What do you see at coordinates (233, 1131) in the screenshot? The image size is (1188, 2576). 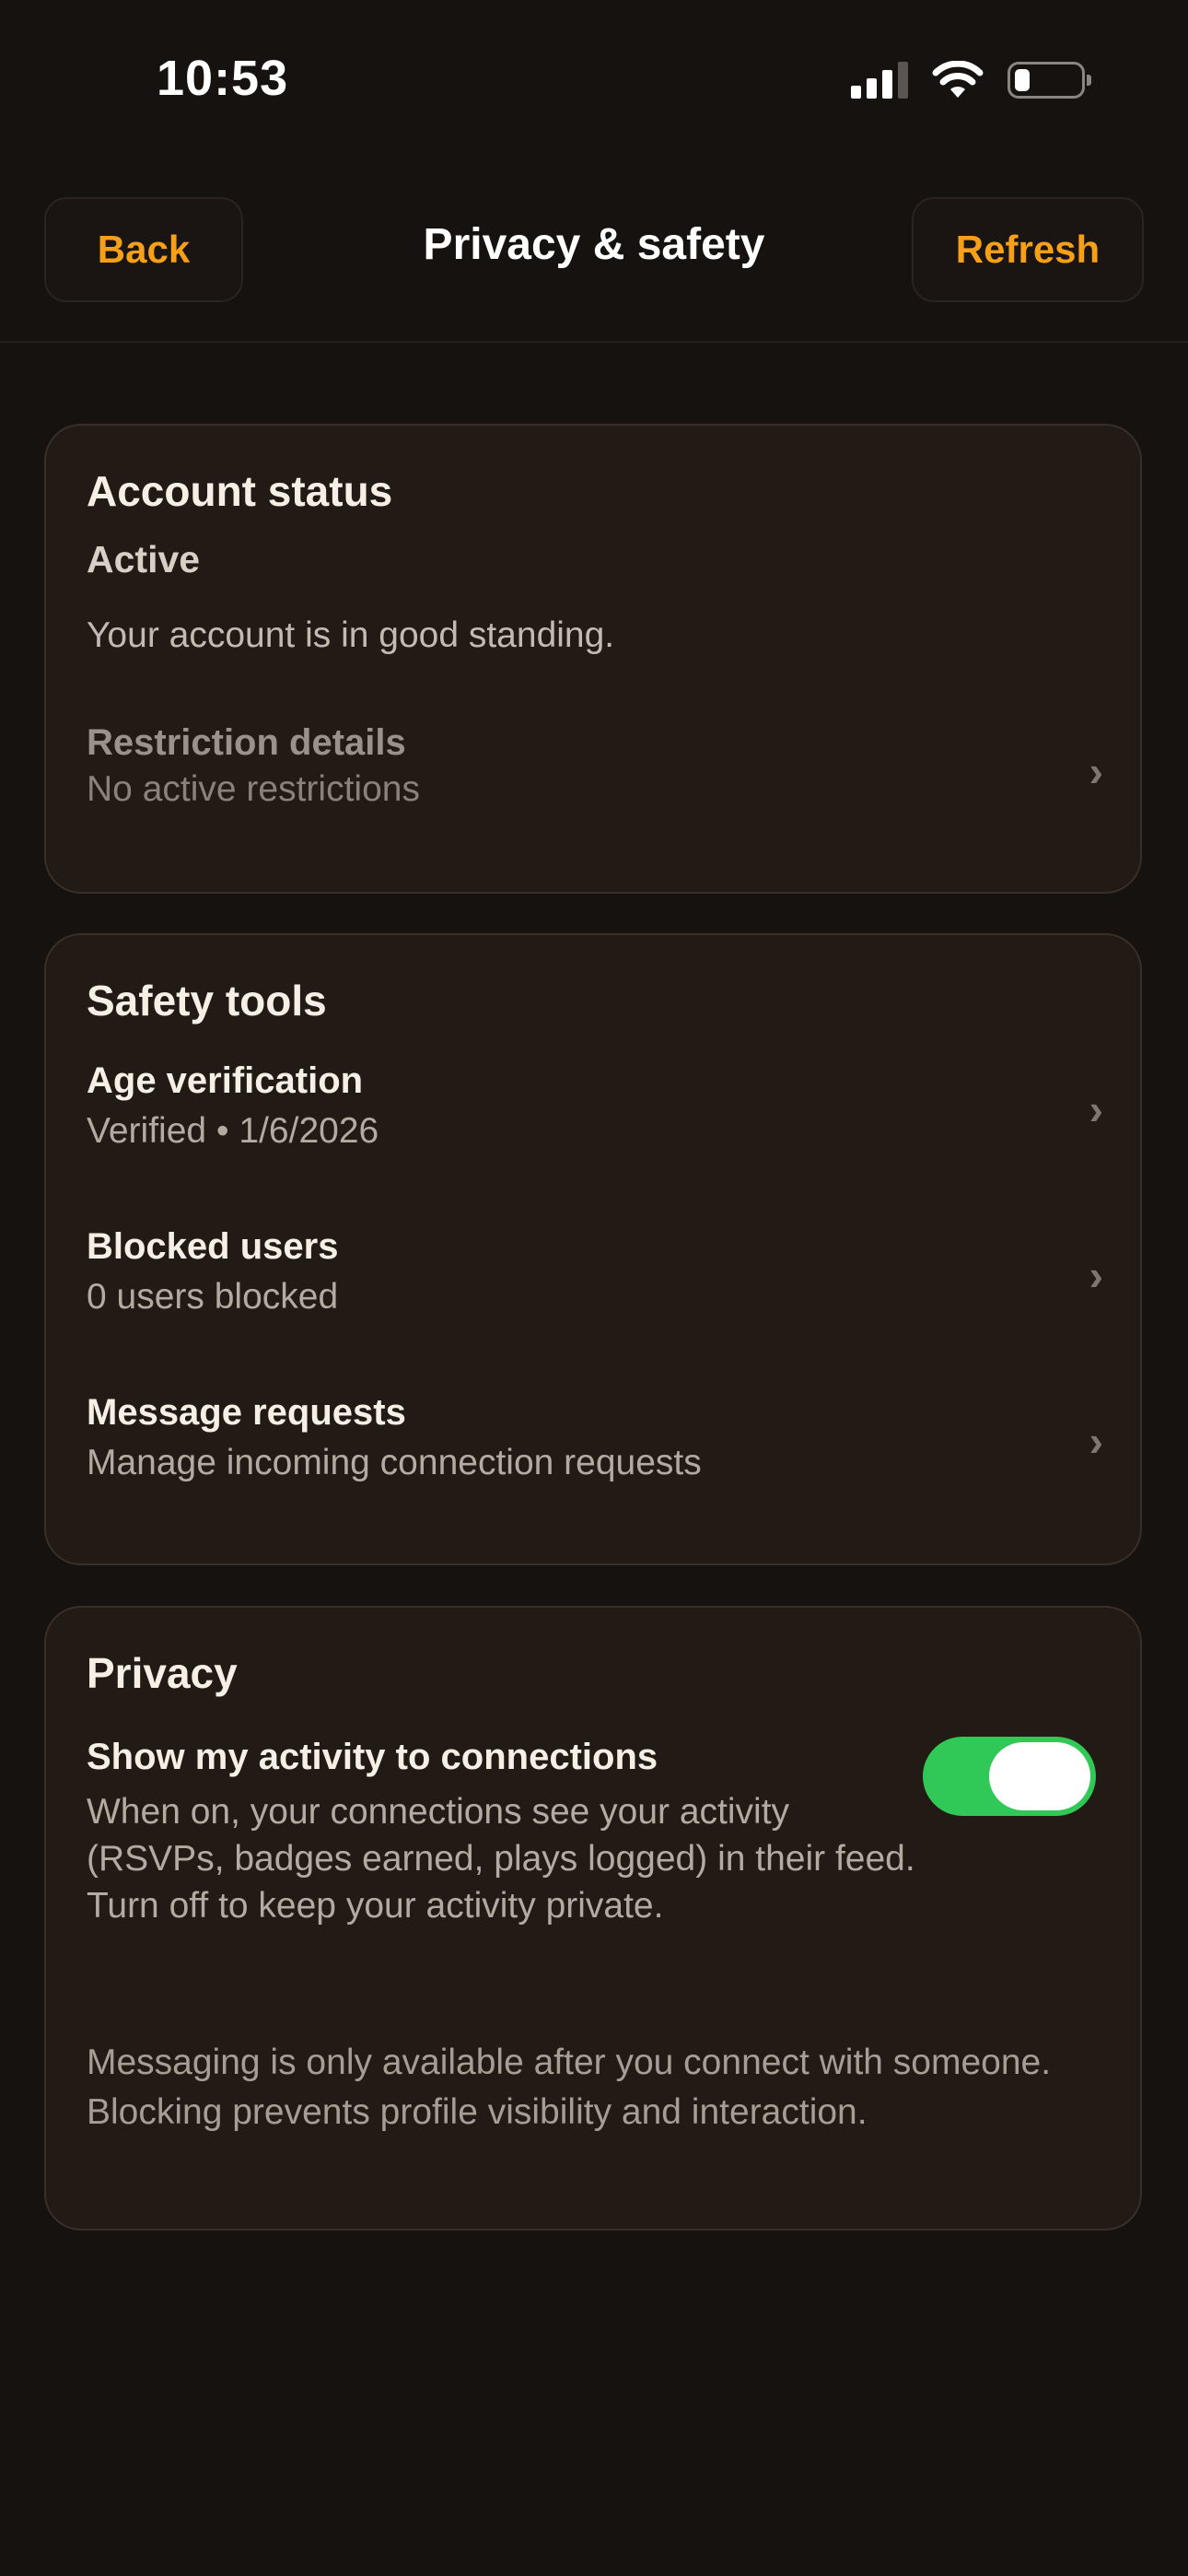 I see `age-verification-subtitle: Verified • 1/6/2026` at bounding box center [233, 1131].